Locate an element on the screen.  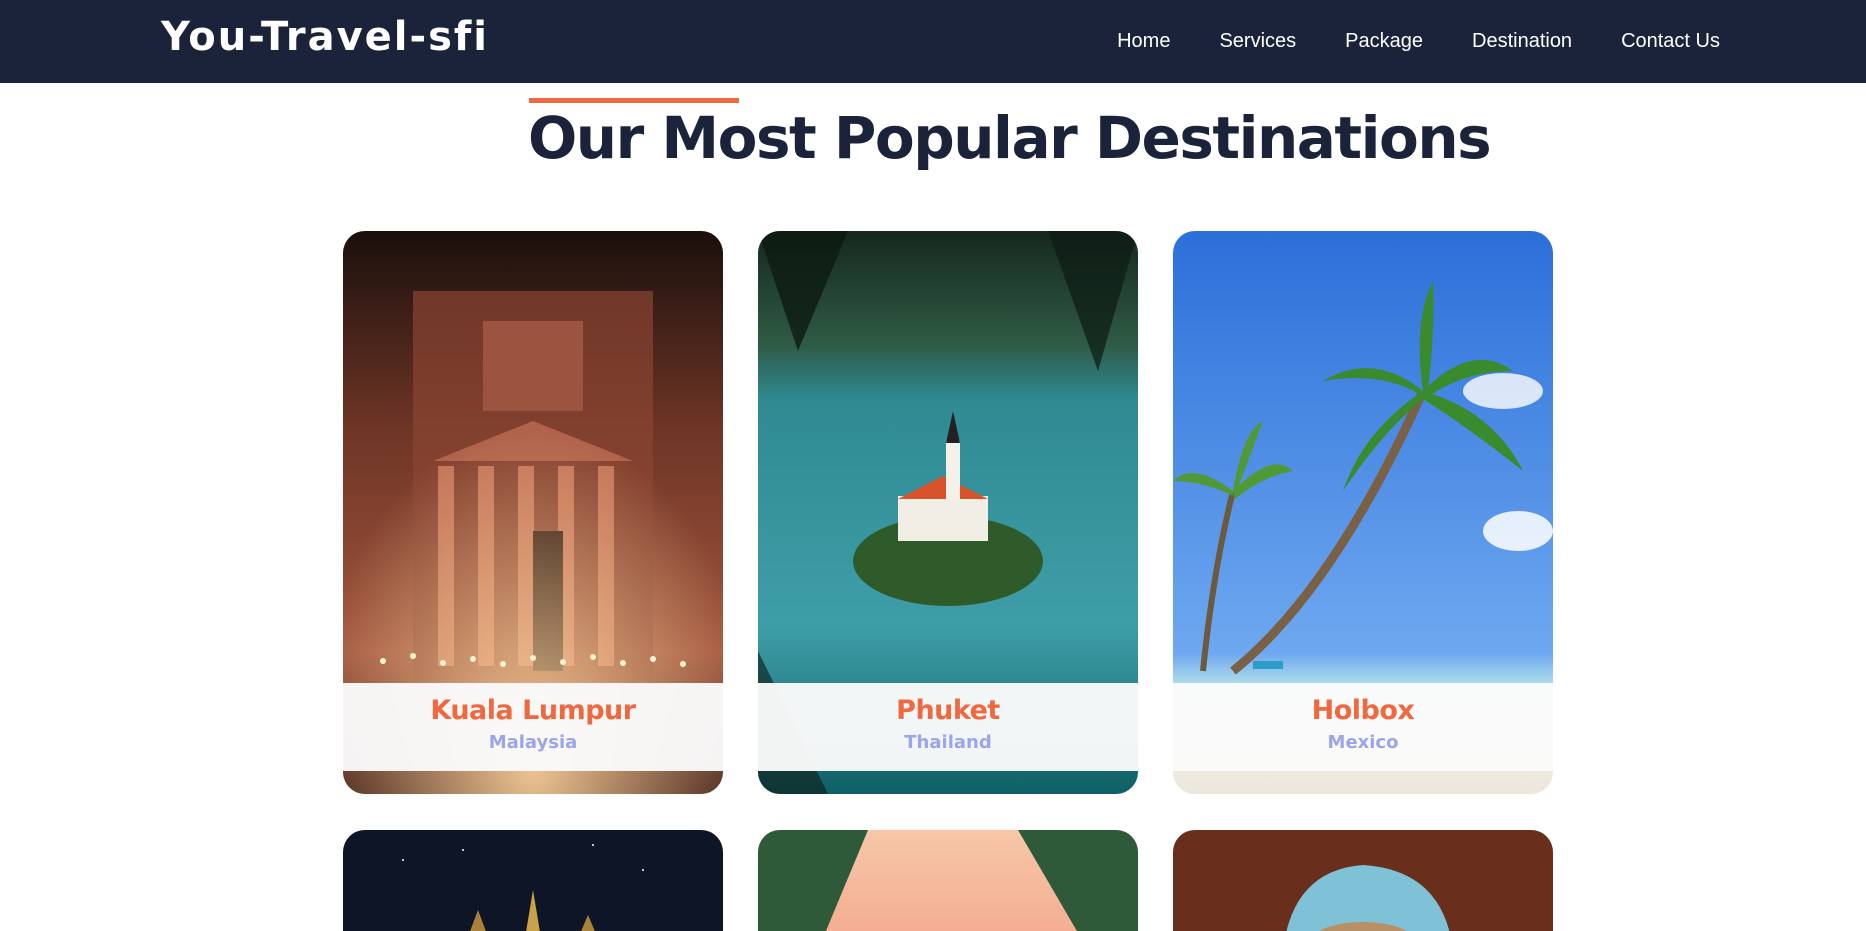
destination-country: Malaysia is located at coordinates (533, 742).